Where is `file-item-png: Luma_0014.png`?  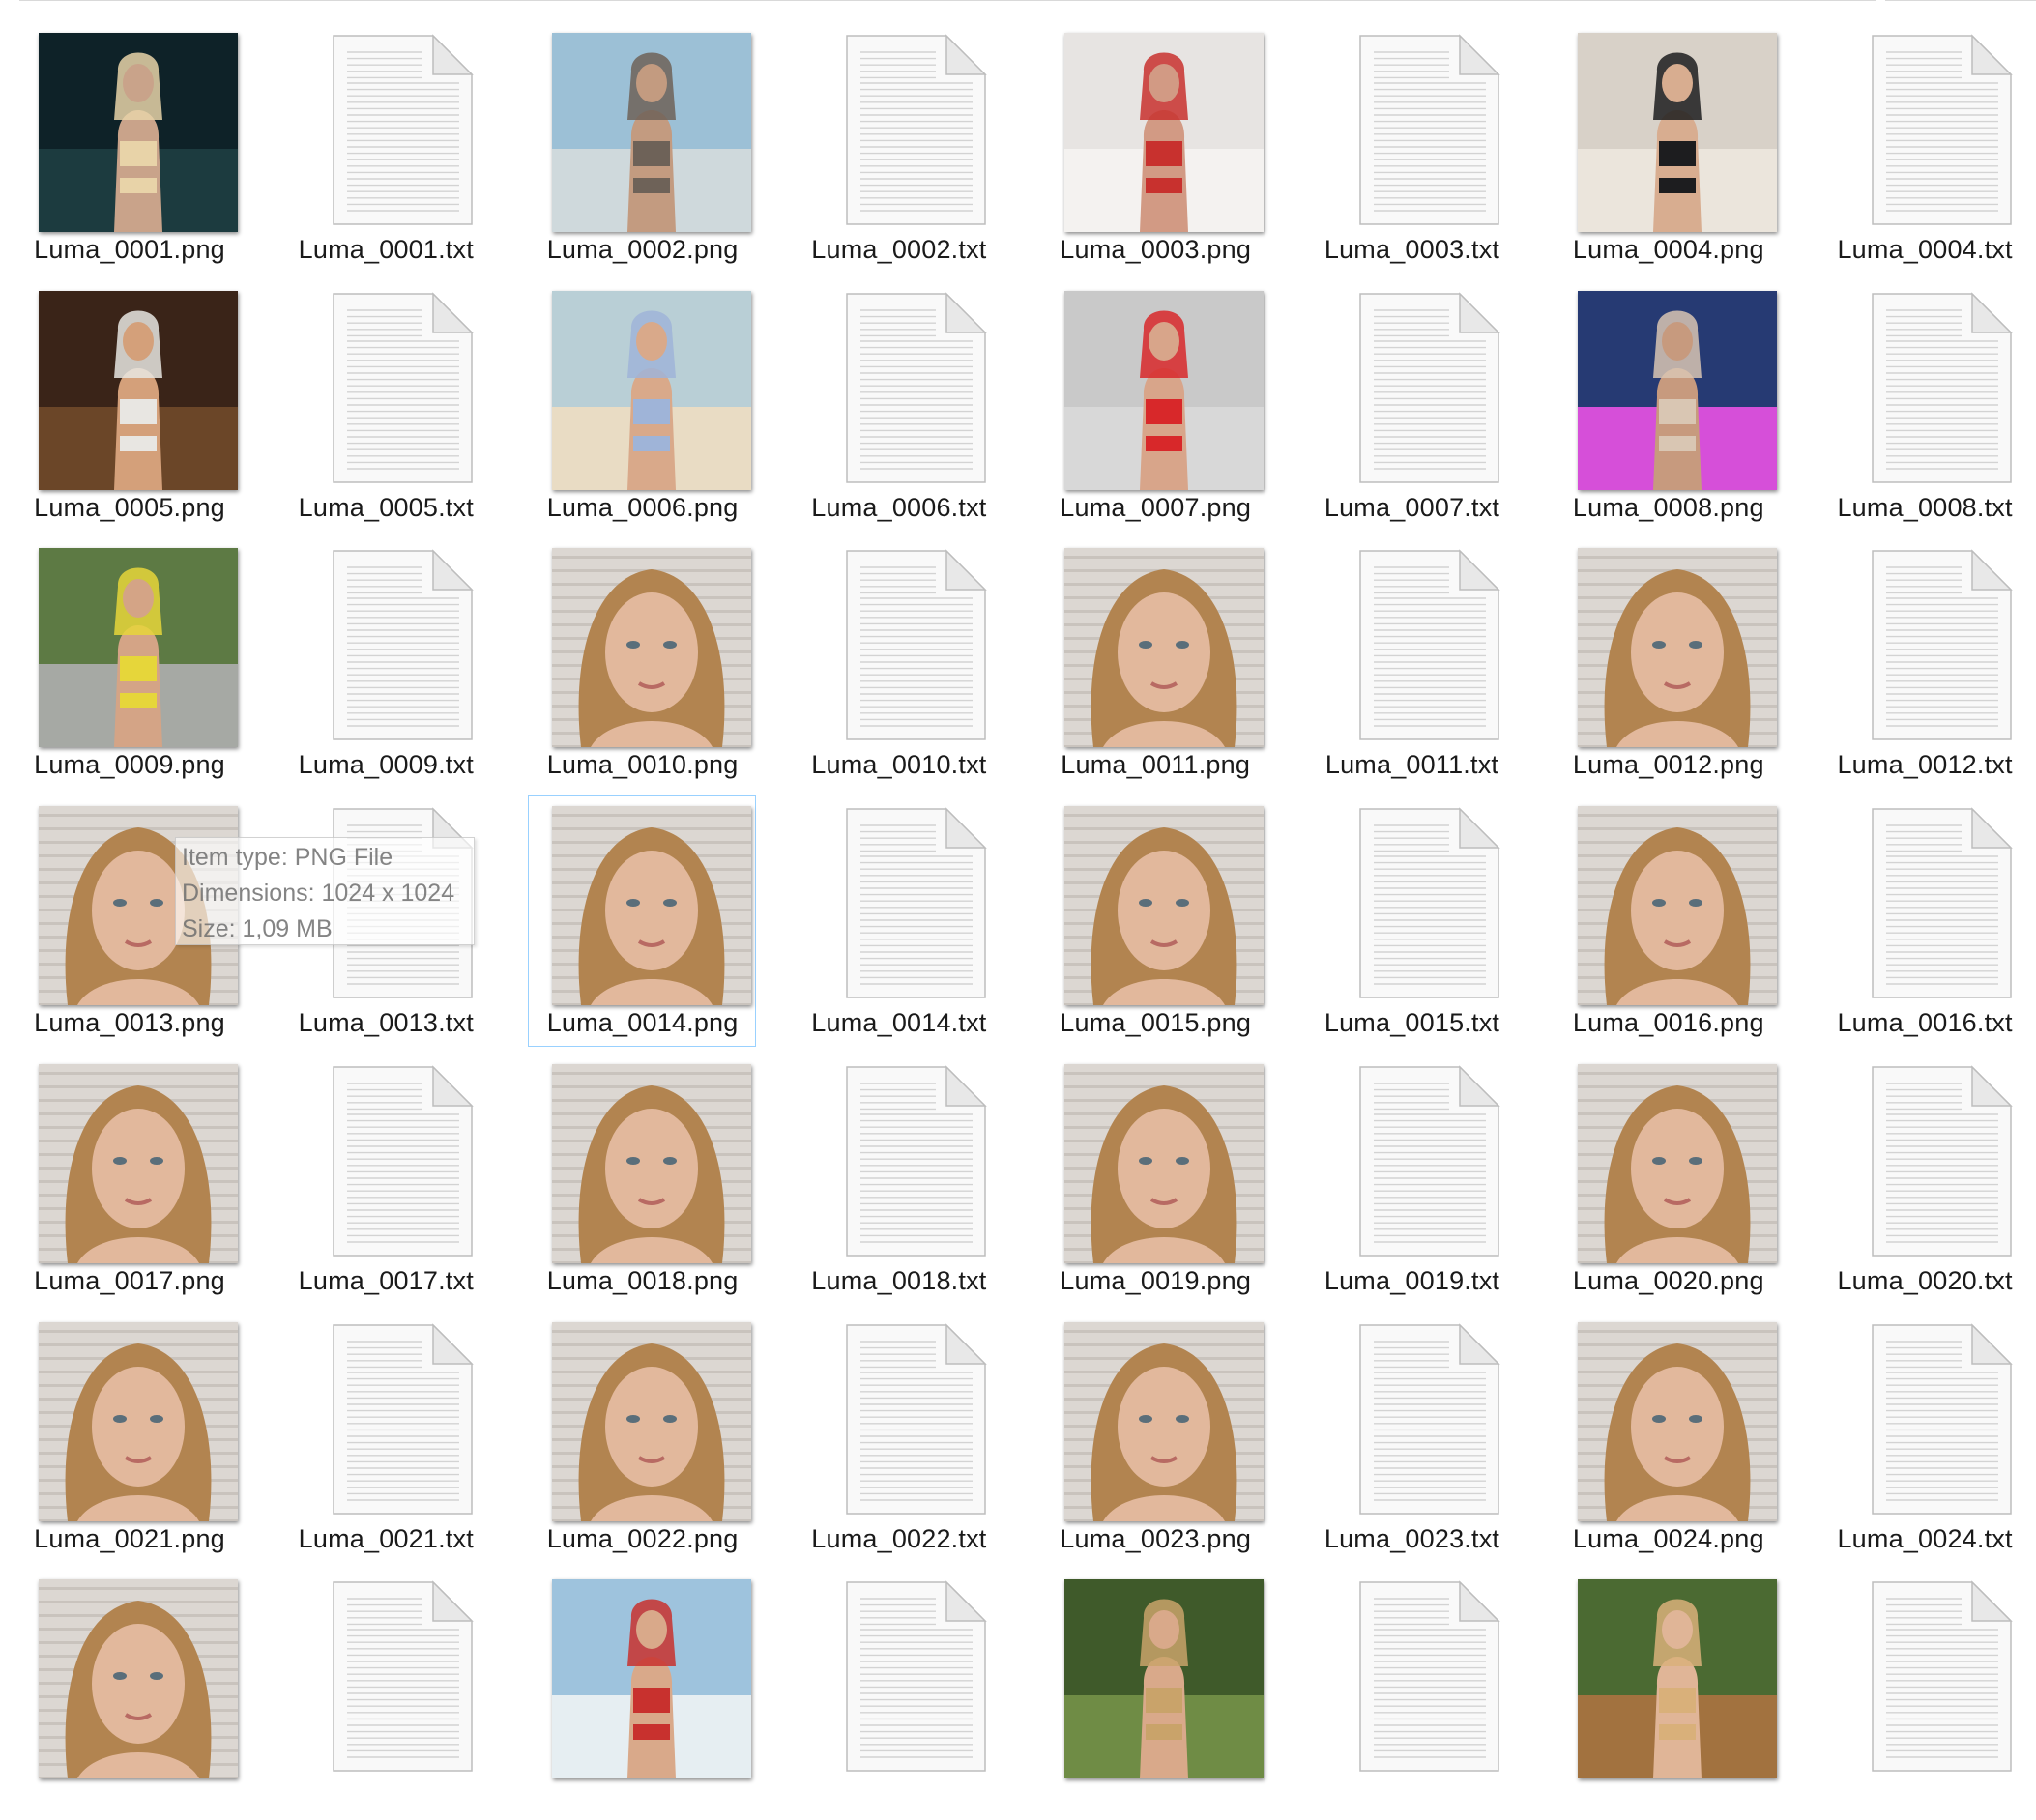 file-item-png: Luma_0014.png is located at coordinates (641, 922).